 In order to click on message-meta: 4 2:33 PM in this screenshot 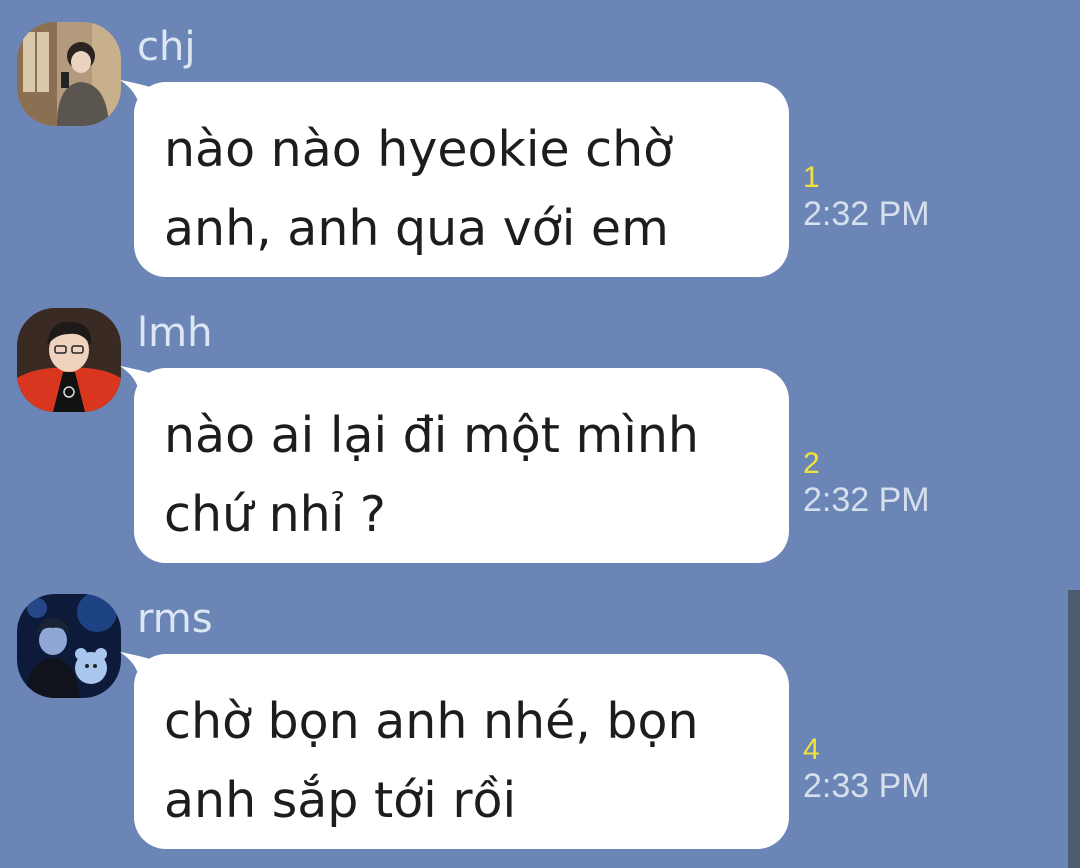, I will do `click(866, 770)`.